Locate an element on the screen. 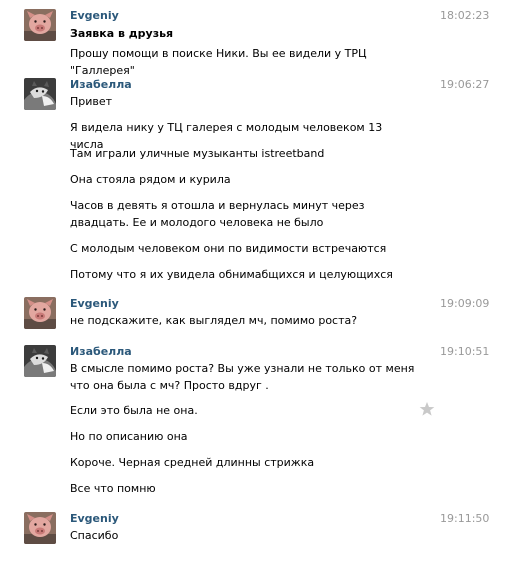 The width and height of the screenshot is (522, 568). message-text: Короче. Черная средней длинны стрижка is located at coordinates (192, 462).